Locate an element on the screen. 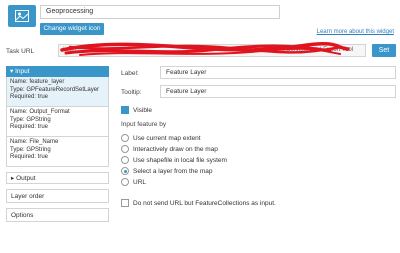  radio-button-selected is located at coordinates (125, 171).